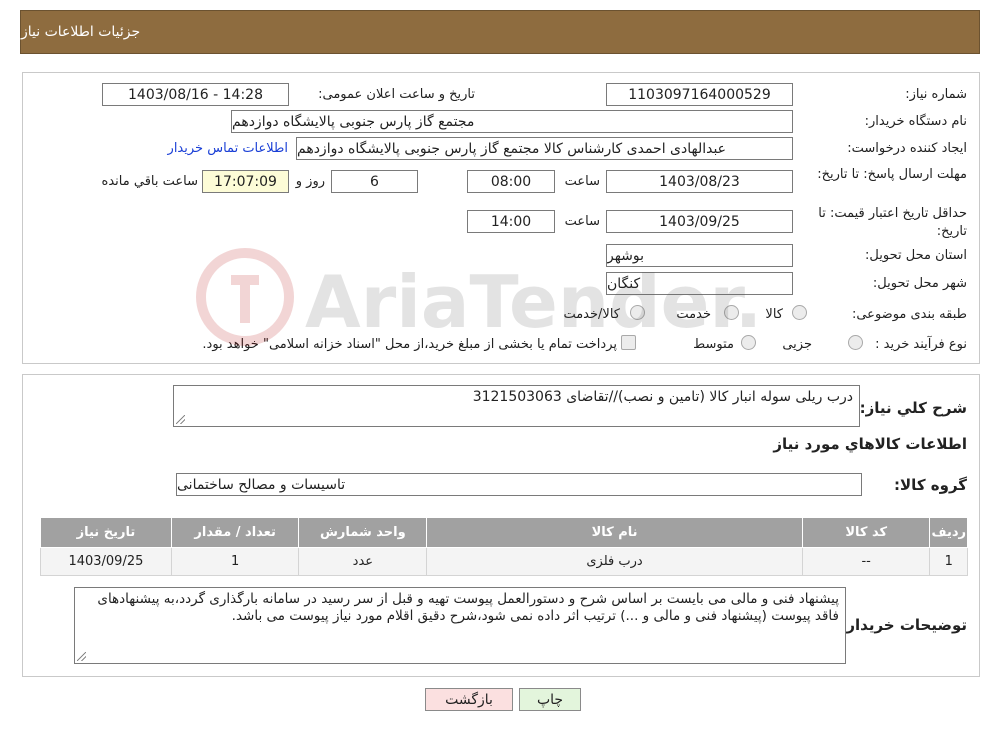 The width and height of the screenshot is (985, 733). What do you see at coordinates (582, 181) in the screenshot?
I see `reply-time-label: ساعت` at bounding box center [582, 181].